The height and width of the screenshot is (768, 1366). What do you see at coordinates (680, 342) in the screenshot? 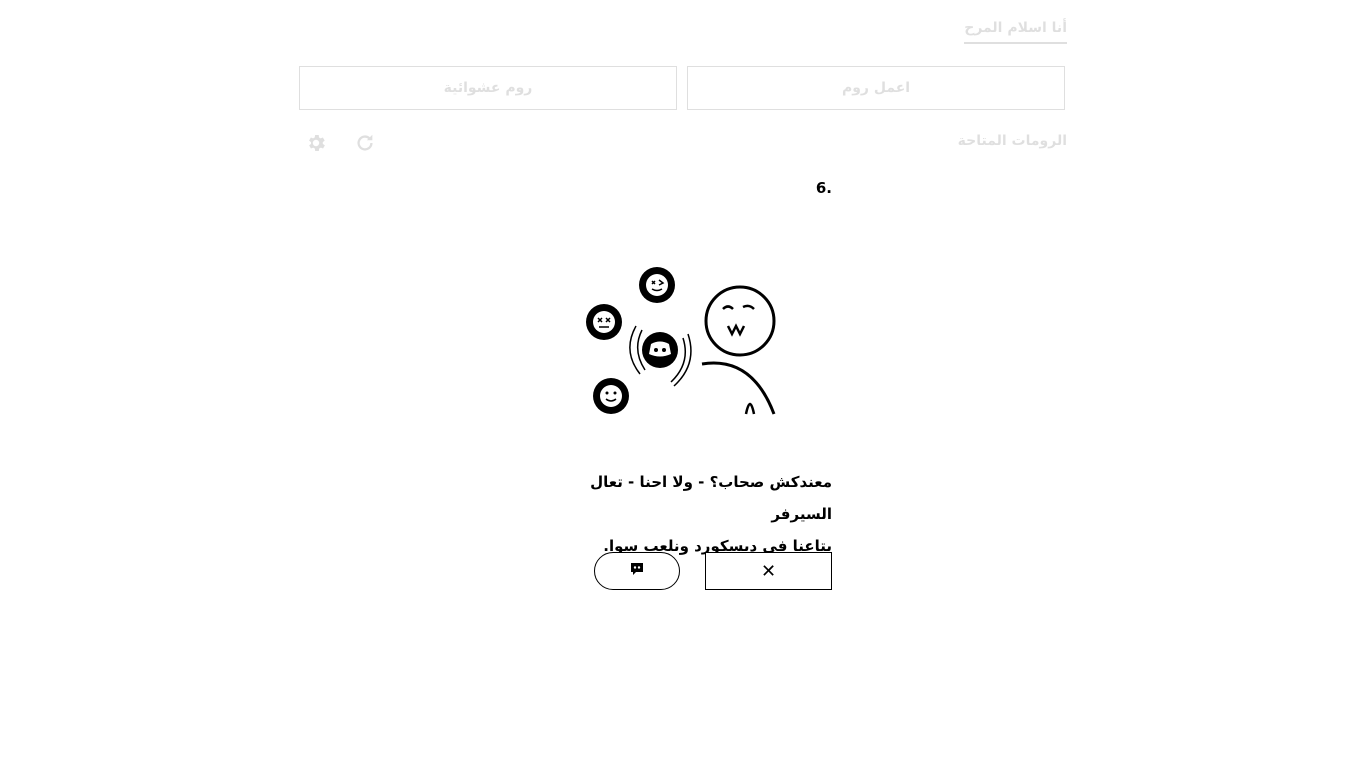
I see `illustration` at bounding box center [680, 342].